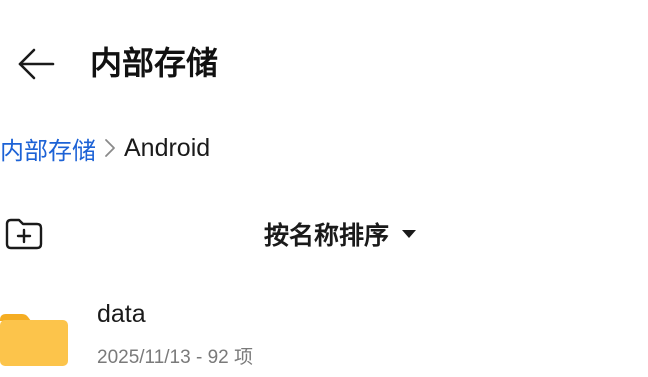  I want to click on arrow-left-icon, so click(36, 64).